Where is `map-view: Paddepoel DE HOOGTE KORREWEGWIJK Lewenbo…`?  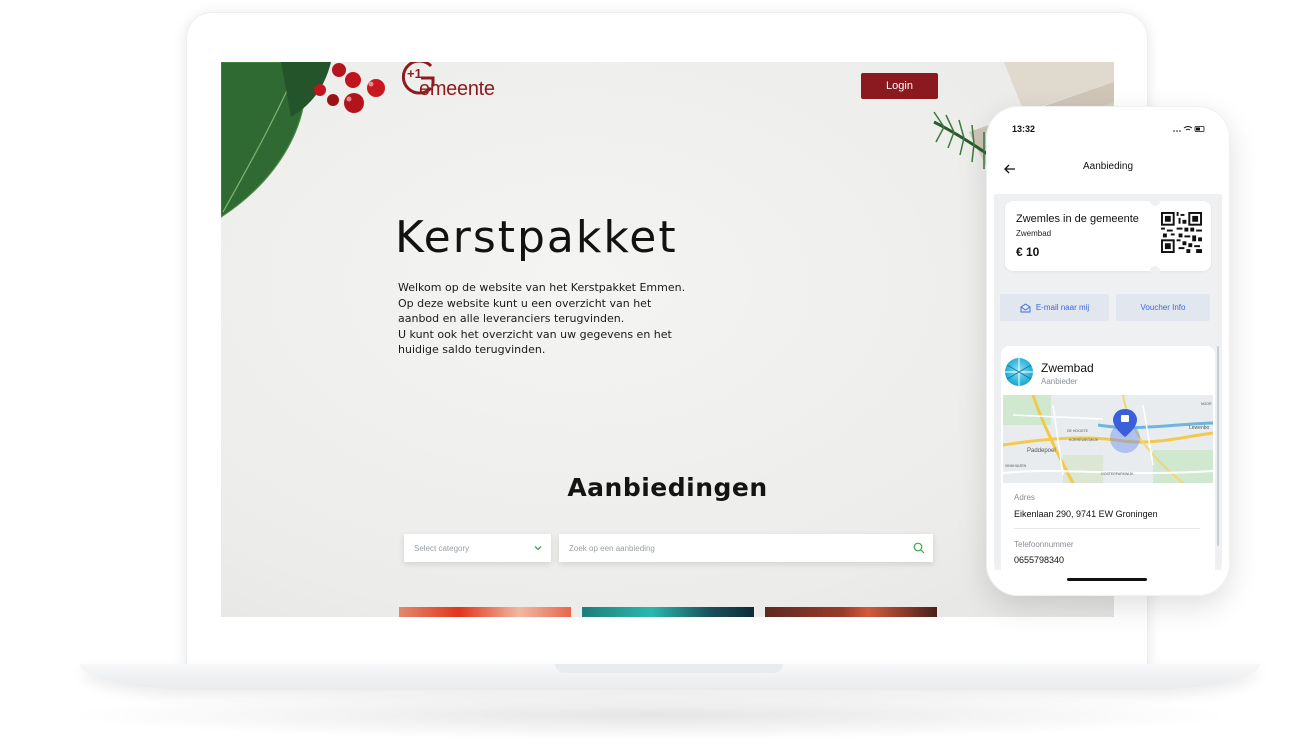 map-view: Paddepoel DE HOOGTE KORREWEGWIJK Lewenbo… is located at coordinates (1108, 439).